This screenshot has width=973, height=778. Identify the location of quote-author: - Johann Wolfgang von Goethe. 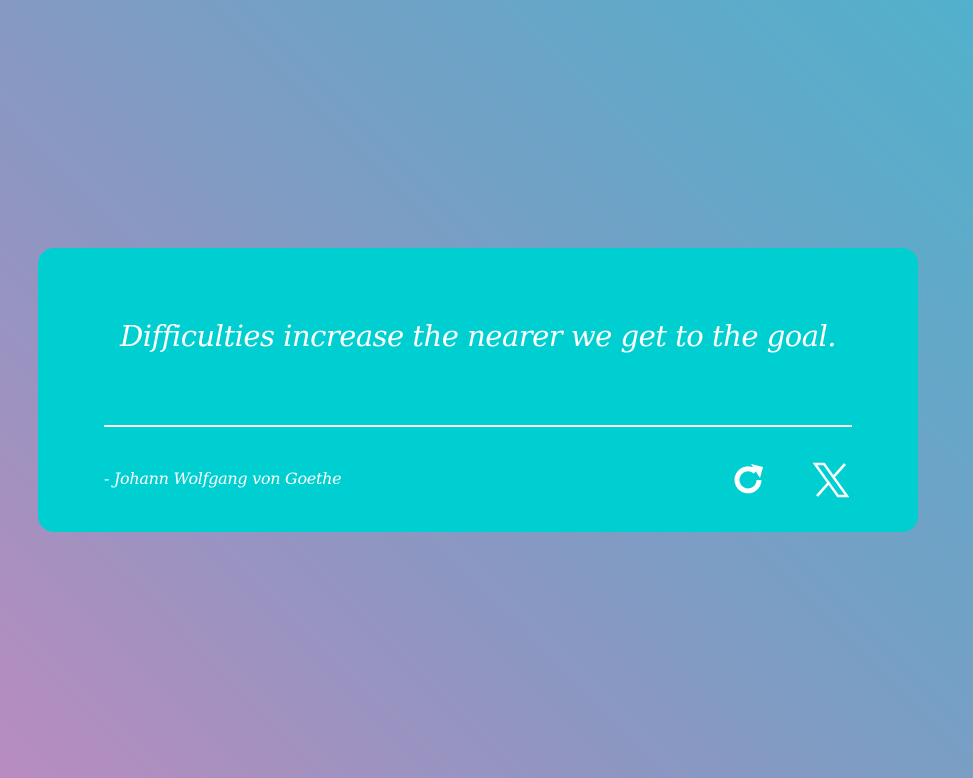
(223, 478).